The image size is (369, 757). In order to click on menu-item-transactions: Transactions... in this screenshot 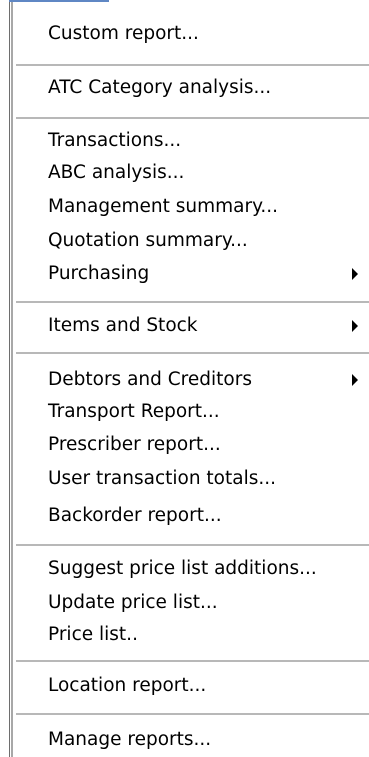, I will do `click(208, 141)`.